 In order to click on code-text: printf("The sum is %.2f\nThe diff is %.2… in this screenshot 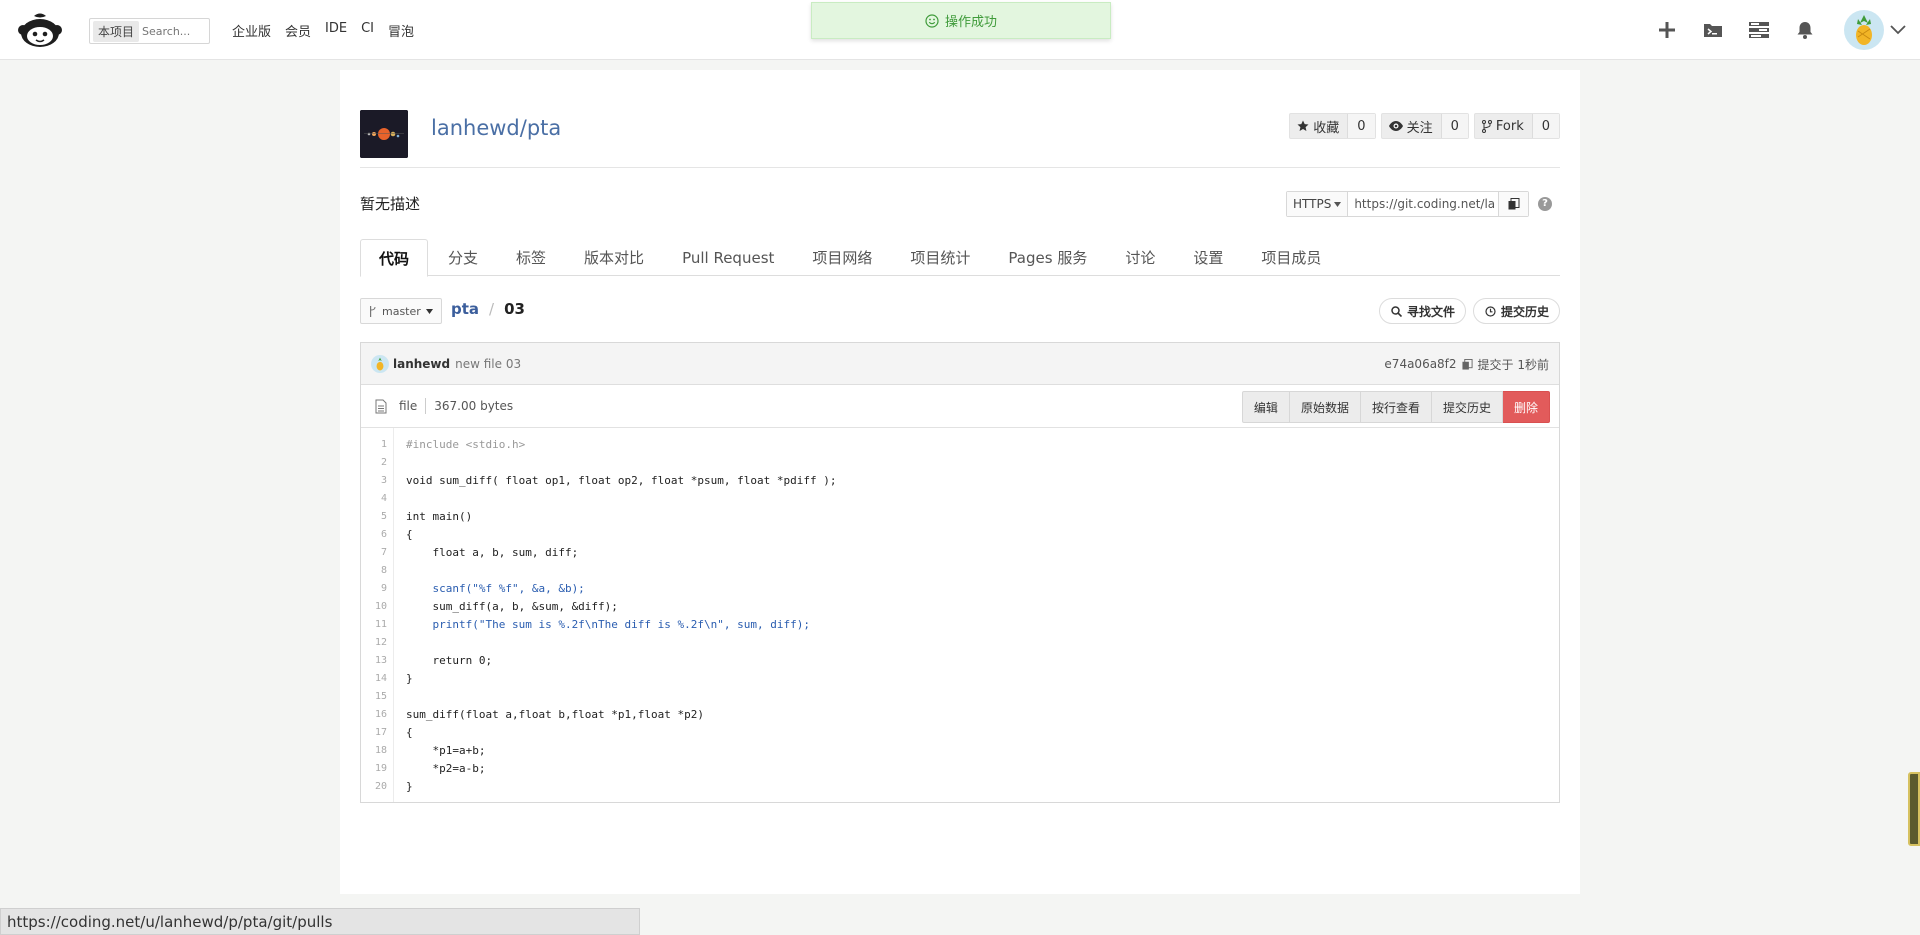, I will do `click(608, 624)`.